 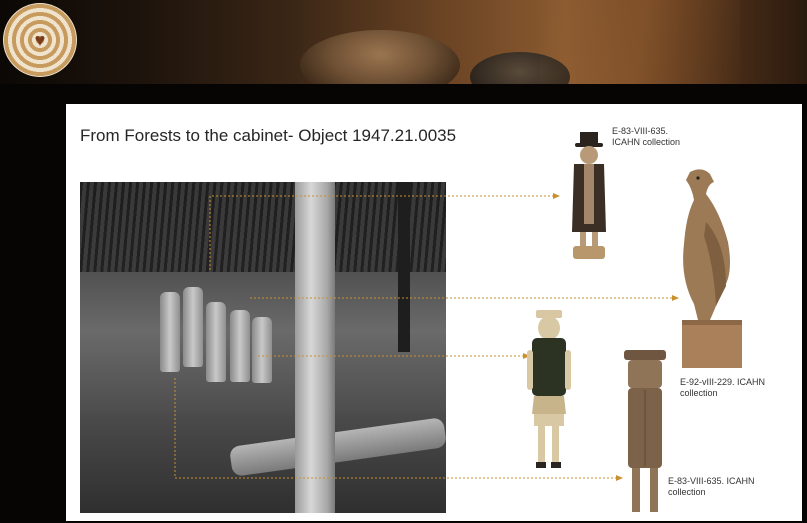 What do you see at coordinates (556, 196) in the screenshot?
I see `arrowhead` at bounding box center [556, 196].